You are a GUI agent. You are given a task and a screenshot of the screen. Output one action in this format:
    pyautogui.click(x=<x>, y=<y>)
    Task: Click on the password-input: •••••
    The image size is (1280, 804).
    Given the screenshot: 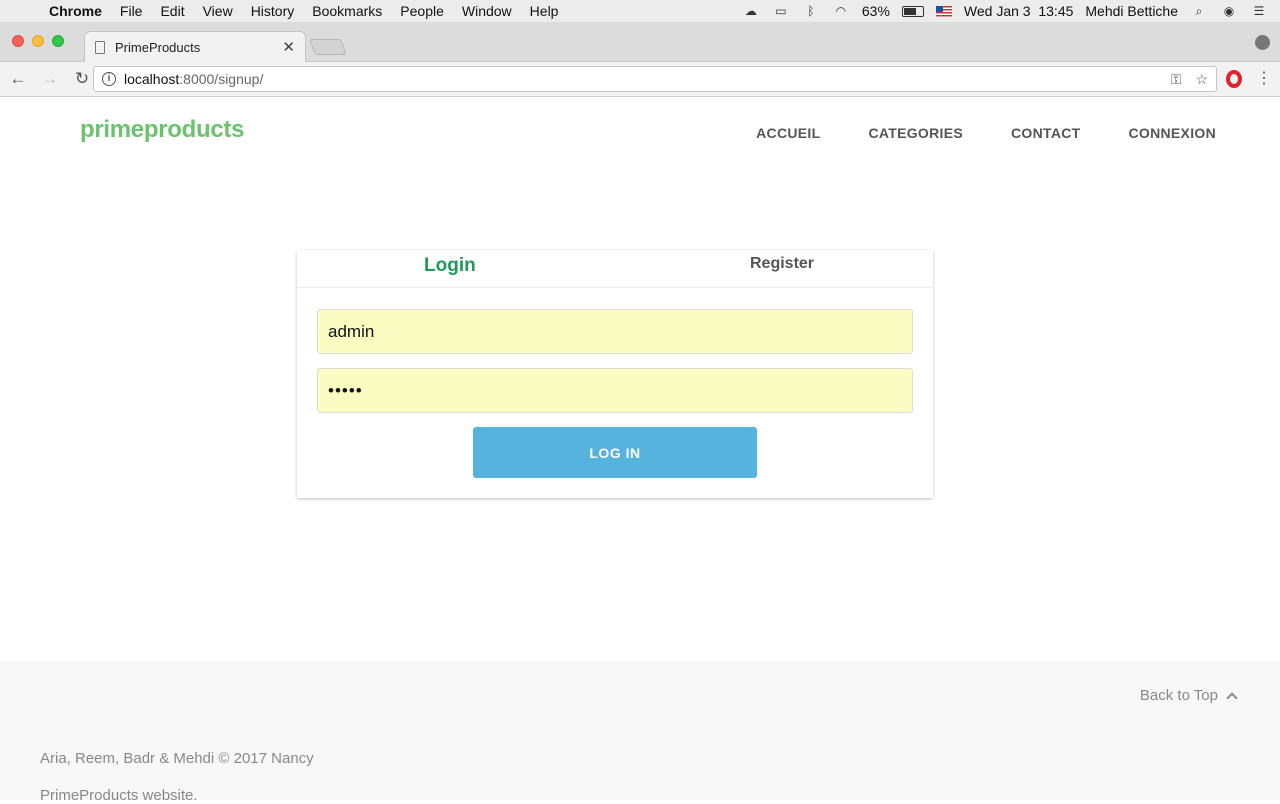 What is the action you would take?
    pyautogui.click(x=615, y=390)
    